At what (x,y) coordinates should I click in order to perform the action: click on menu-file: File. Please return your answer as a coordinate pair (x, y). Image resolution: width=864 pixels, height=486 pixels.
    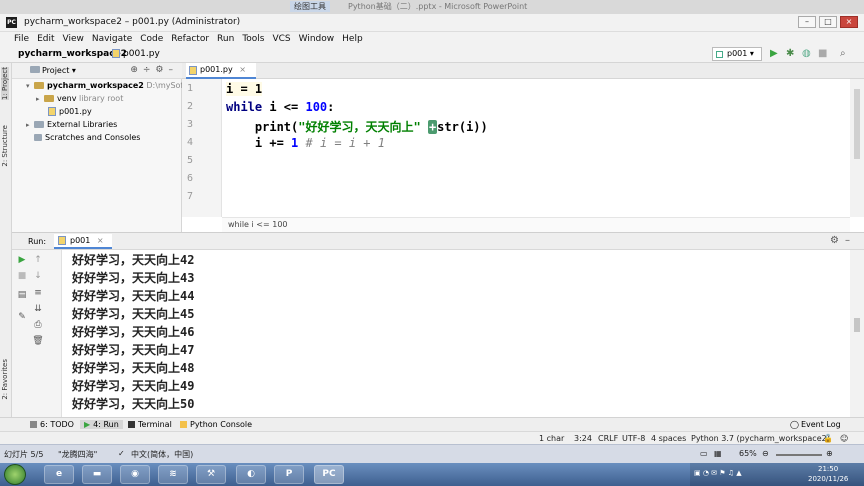
    Looking at the image, I should click on (21, 39).